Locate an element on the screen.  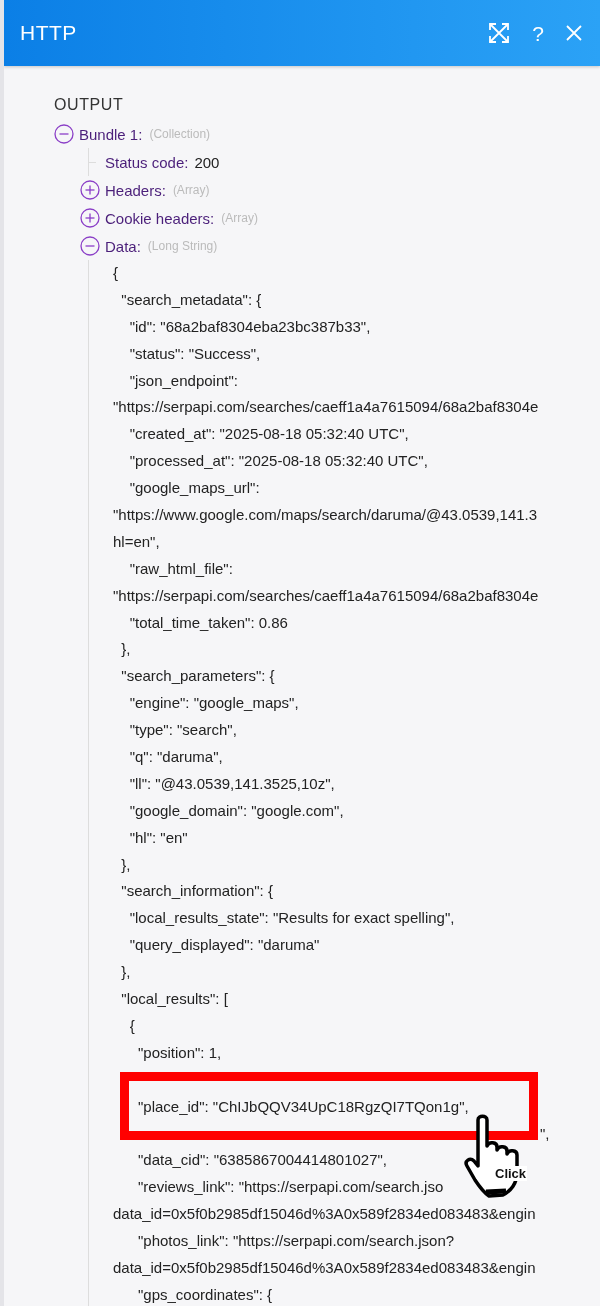
close-icon is located at coordinates (574, 33).